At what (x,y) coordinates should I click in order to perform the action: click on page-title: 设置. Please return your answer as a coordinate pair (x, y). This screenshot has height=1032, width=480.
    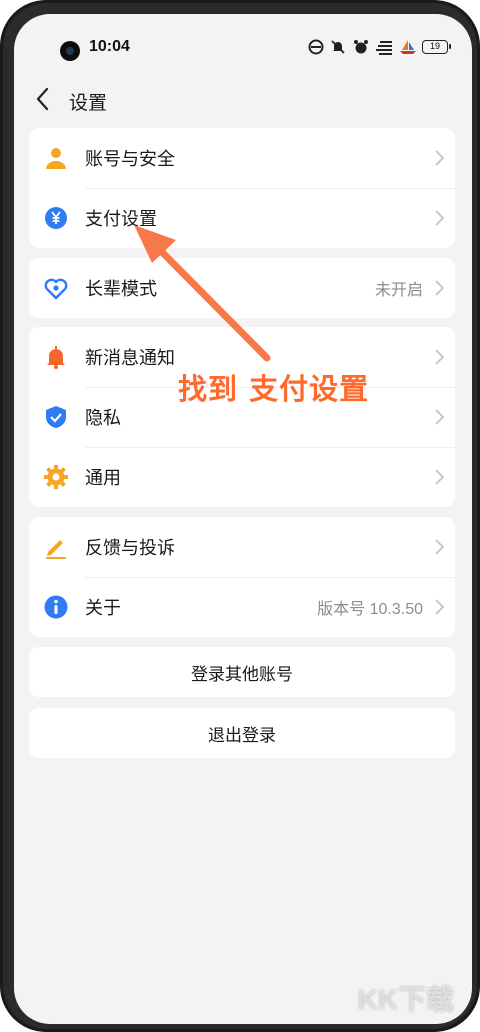
    Looking at the image, I should click on (88, 103).